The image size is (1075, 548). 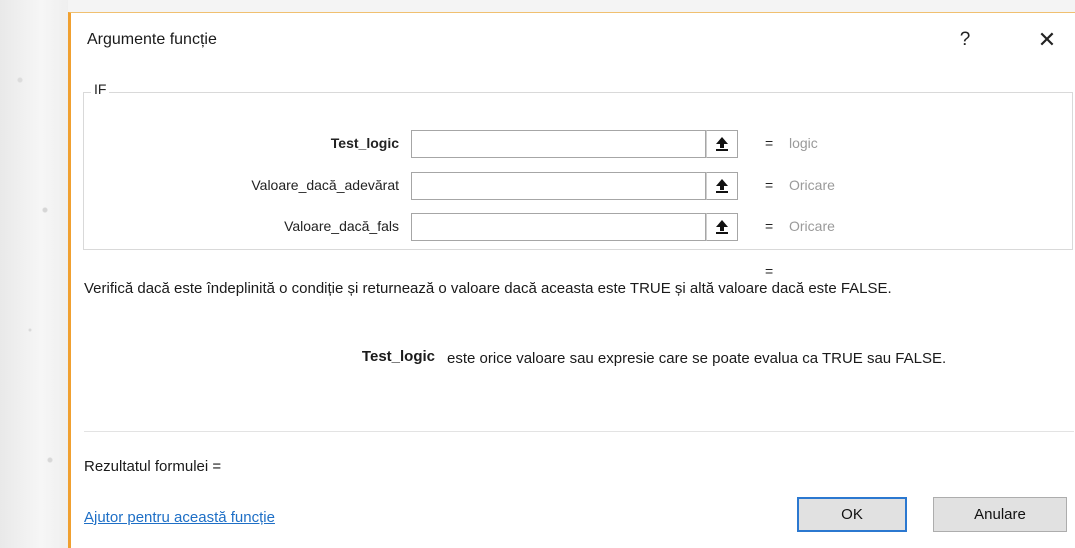 What do you see at coordinates (558, 144) in the screenshot?
I see `test-logic-input` at bounding box center [558, 144].